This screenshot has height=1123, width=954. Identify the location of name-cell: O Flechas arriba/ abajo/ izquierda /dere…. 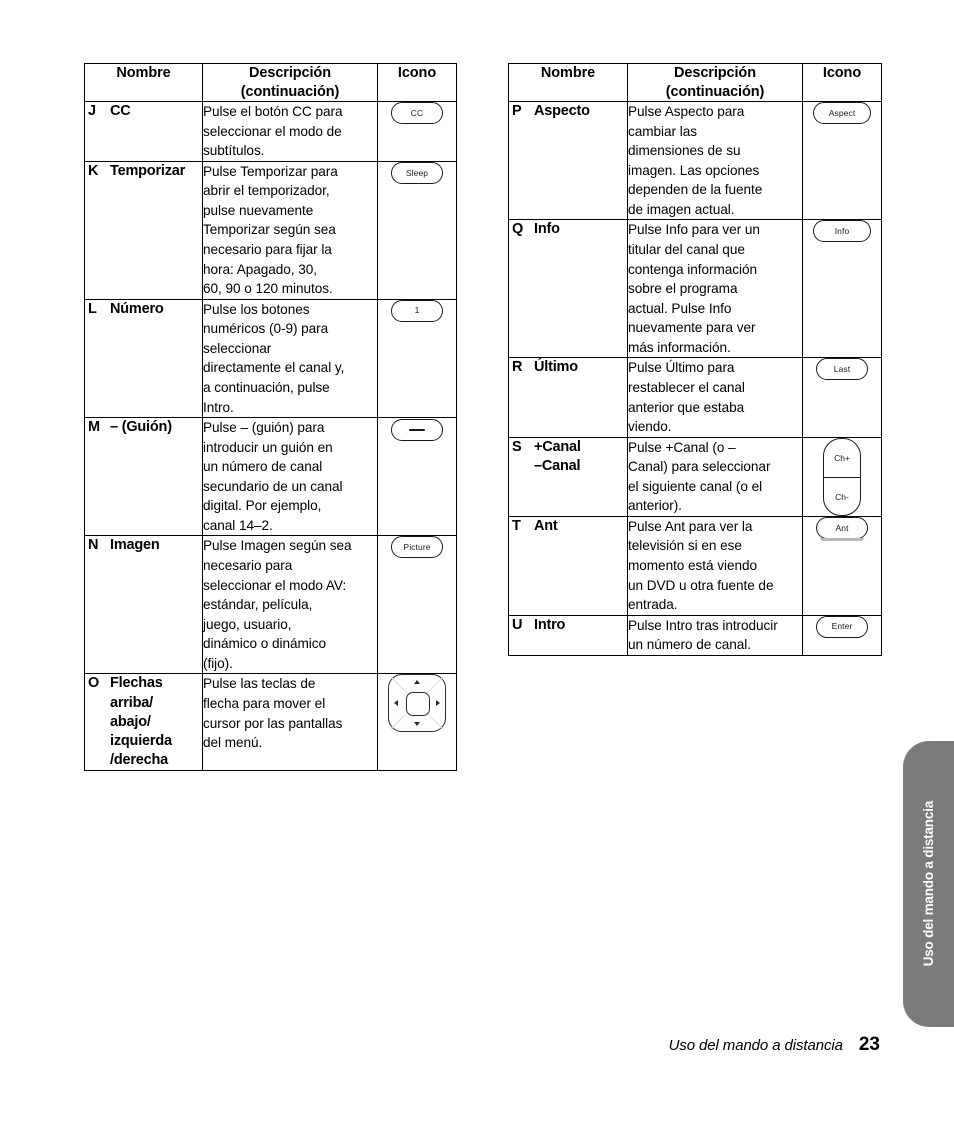
(143, 722).